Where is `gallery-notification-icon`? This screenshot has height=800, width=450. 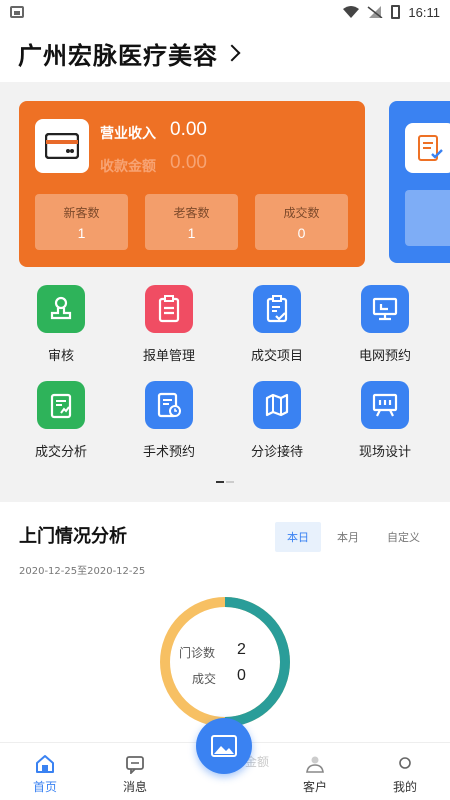 gallery-notification-icon is located at coordinates (17, 12).